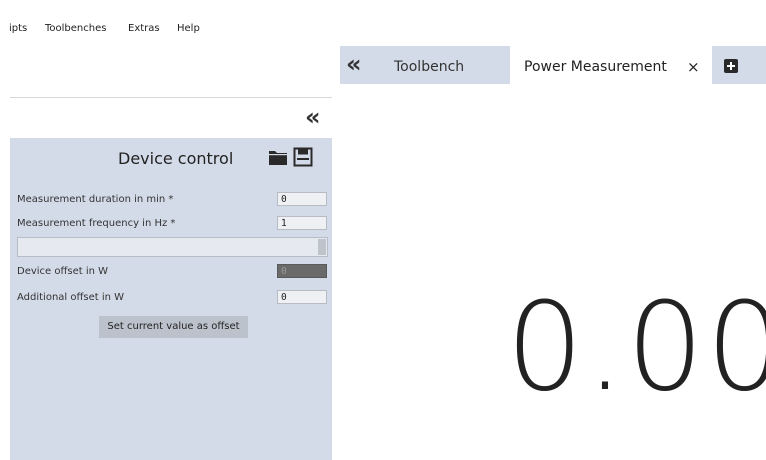  What do you see at coordinates (302, 271) in the screenshot?
I see `device-offset-field: 0` at bounding box center [302, 271].